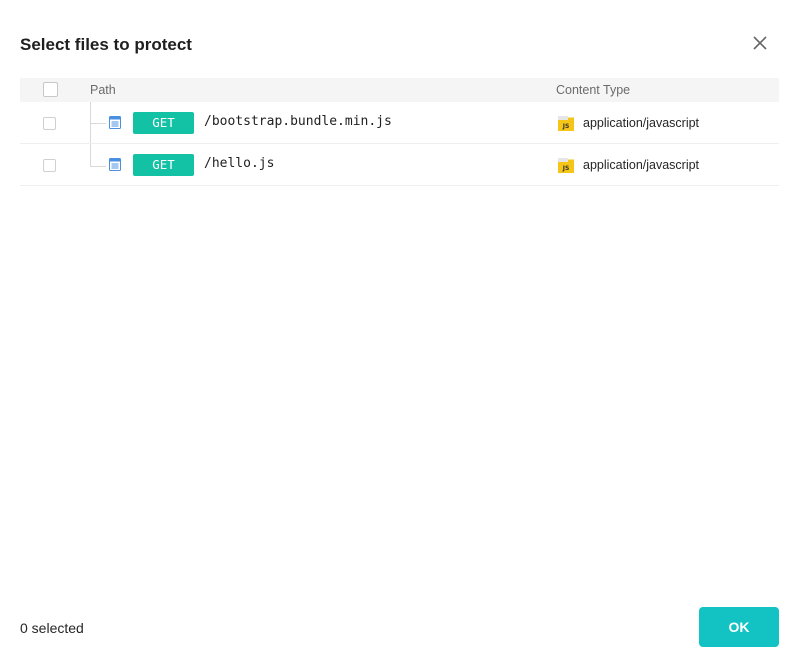 The height and width of the screenshot is (671, 800). I want to click on file-path: /bootstrap.bundle.min.js, so click(298, 121).